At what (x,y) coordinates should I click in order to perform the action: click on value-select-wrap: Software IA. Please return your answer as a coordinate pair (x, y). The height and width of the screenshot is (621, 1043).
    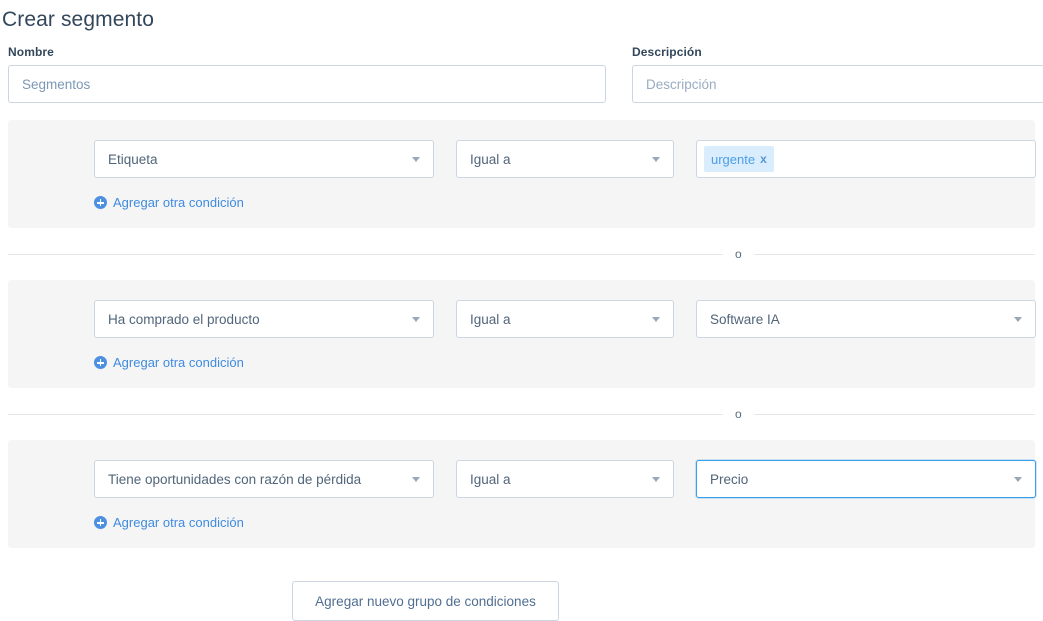
    Looking at the image, I should click on (866, 319).